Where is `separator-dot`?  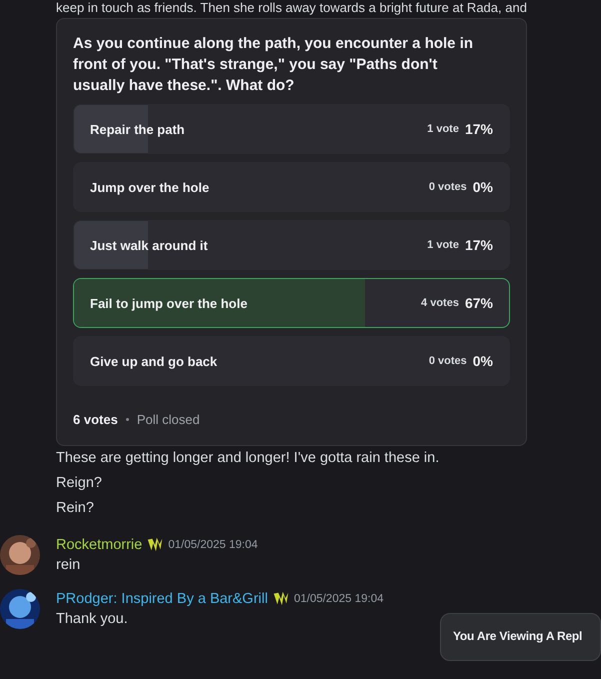
separator-dot is located at coordinates (127, 419).